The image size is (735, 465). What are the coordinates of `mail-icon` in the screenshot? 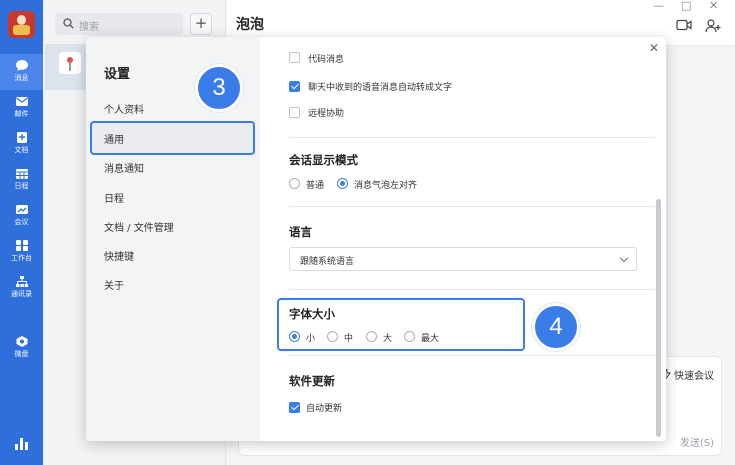 It's located at (21, 101).